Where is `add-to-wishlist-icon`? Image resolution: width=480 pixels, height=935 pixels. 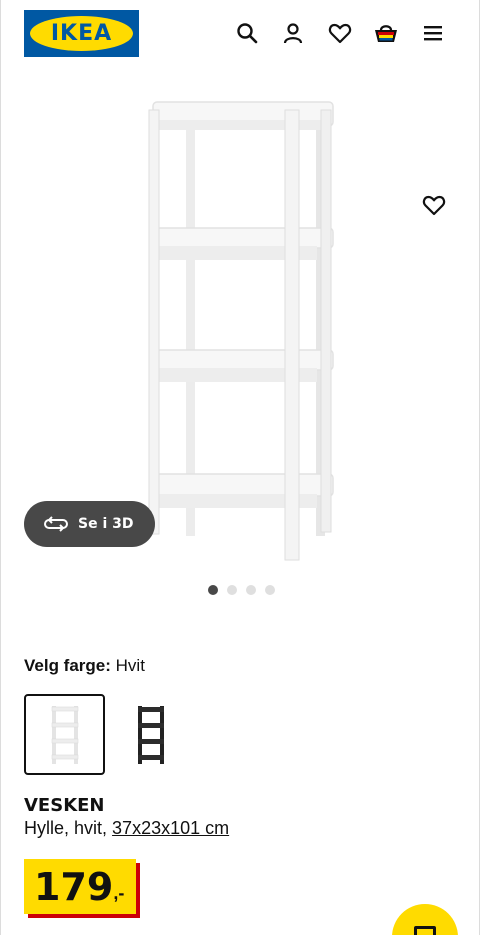
add-to-wishlist-icon is located at coordinates (434, 205).